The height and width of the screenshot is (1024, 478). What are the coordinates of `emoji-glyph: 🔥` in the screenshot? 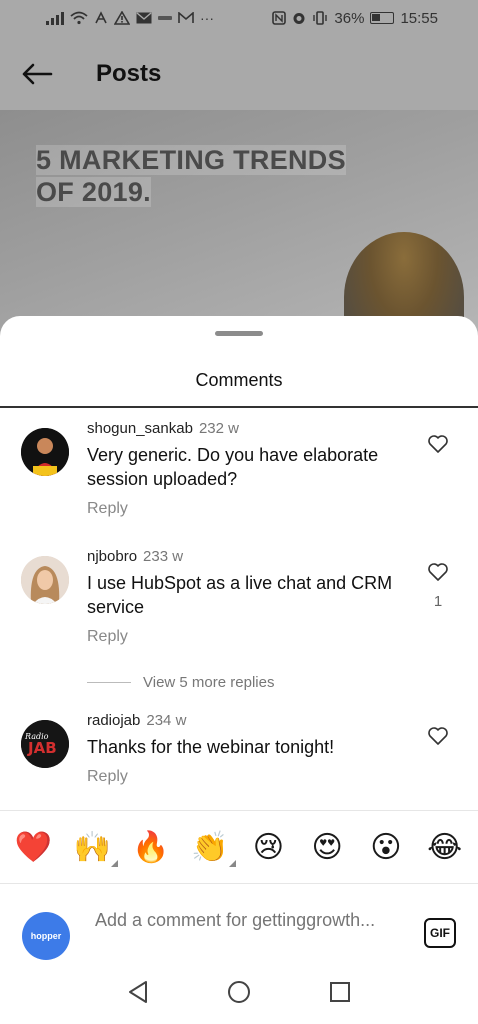 It's located at (151, 847).